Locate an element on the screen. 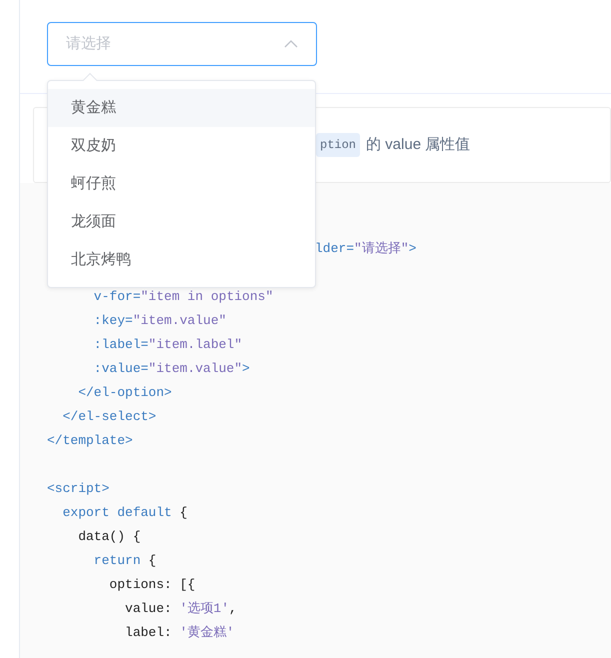 The width and height of the screenshot is (611, 658). dropdown-option: 黄金糕 is located at coordinates (181, 108).